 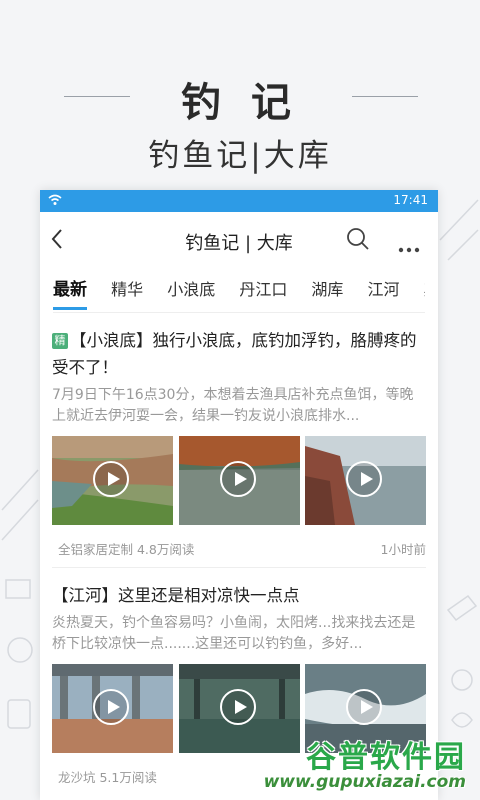 I want to click on tab-lakes: 湖库, so click(x=327, y=290).